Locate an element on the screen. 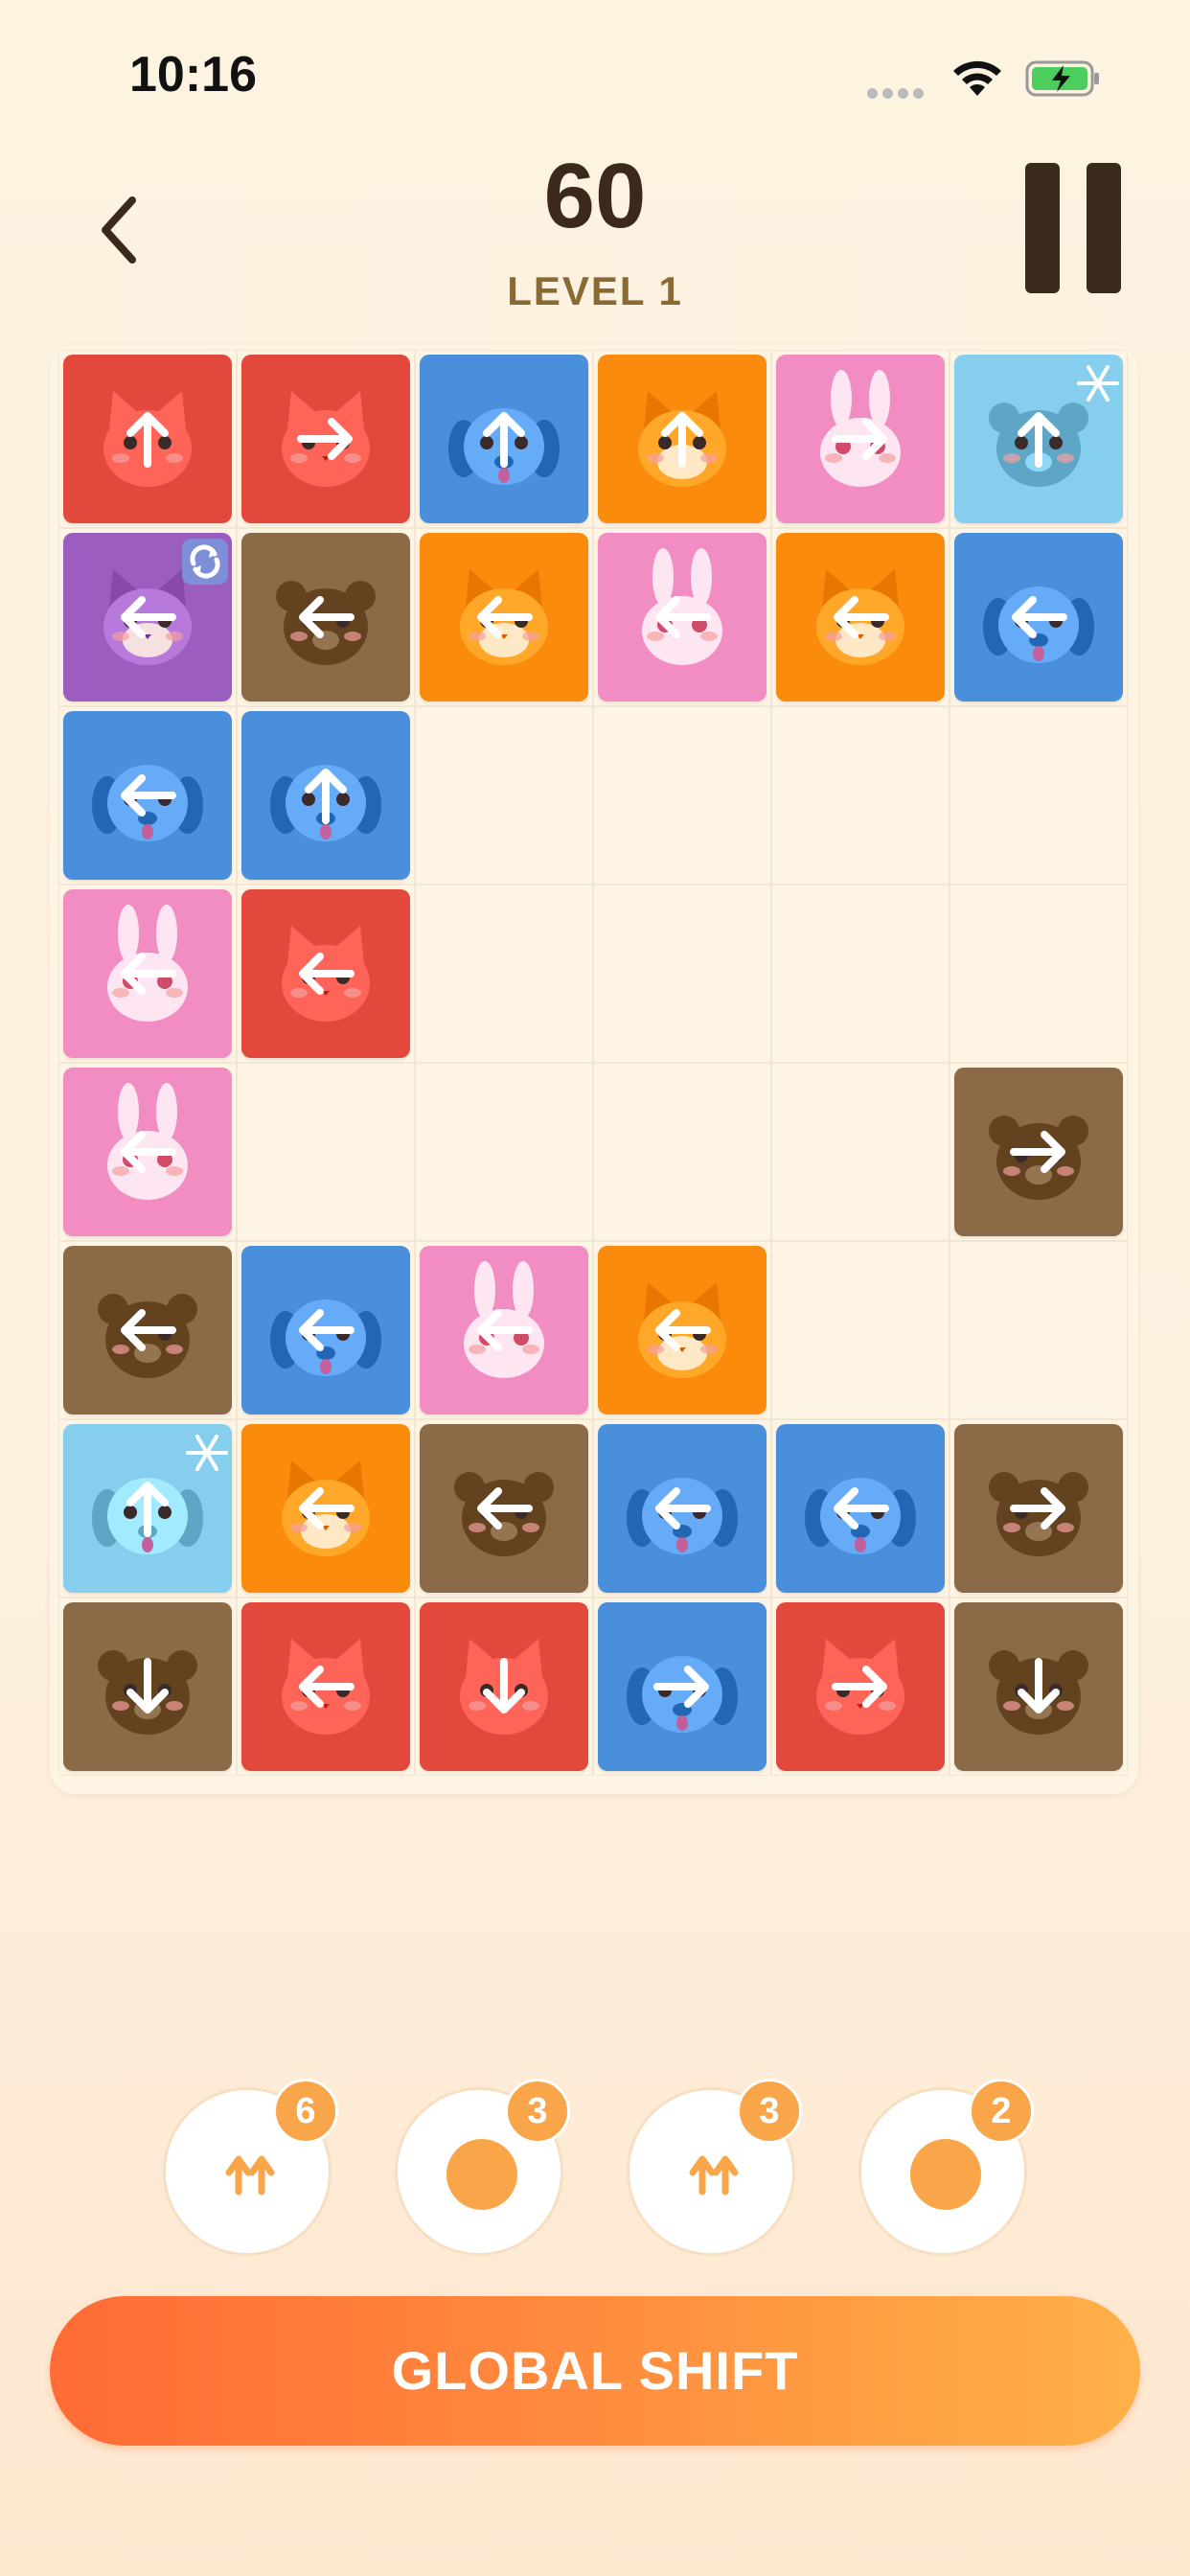 The width and height of the screenshot is (1190, 2576). tile-dog-right is located at coordinates (683, 1686).